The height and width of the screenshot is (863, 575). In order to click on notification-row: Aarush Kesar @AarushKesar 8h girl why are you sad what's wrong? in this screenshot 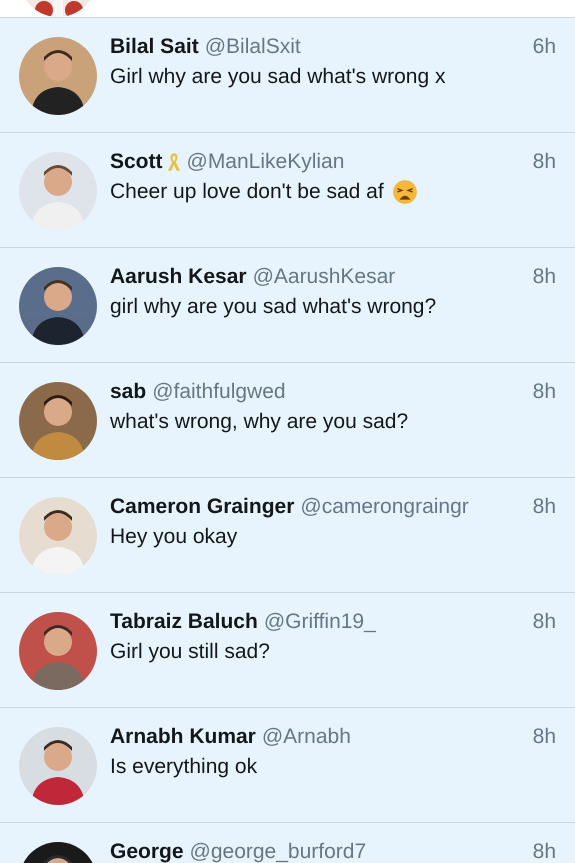, I will do `click(287, 305)`.